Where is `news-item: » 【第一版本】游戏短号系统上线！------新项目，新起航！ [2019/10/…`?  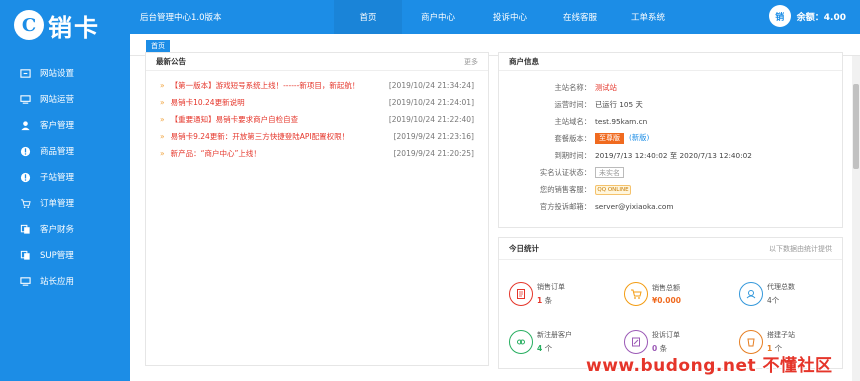 news-item: » 【第一版本】游戏短号系统上线！------新项目，新起航！ [2019/10/… is located at coordinates (317, 85).